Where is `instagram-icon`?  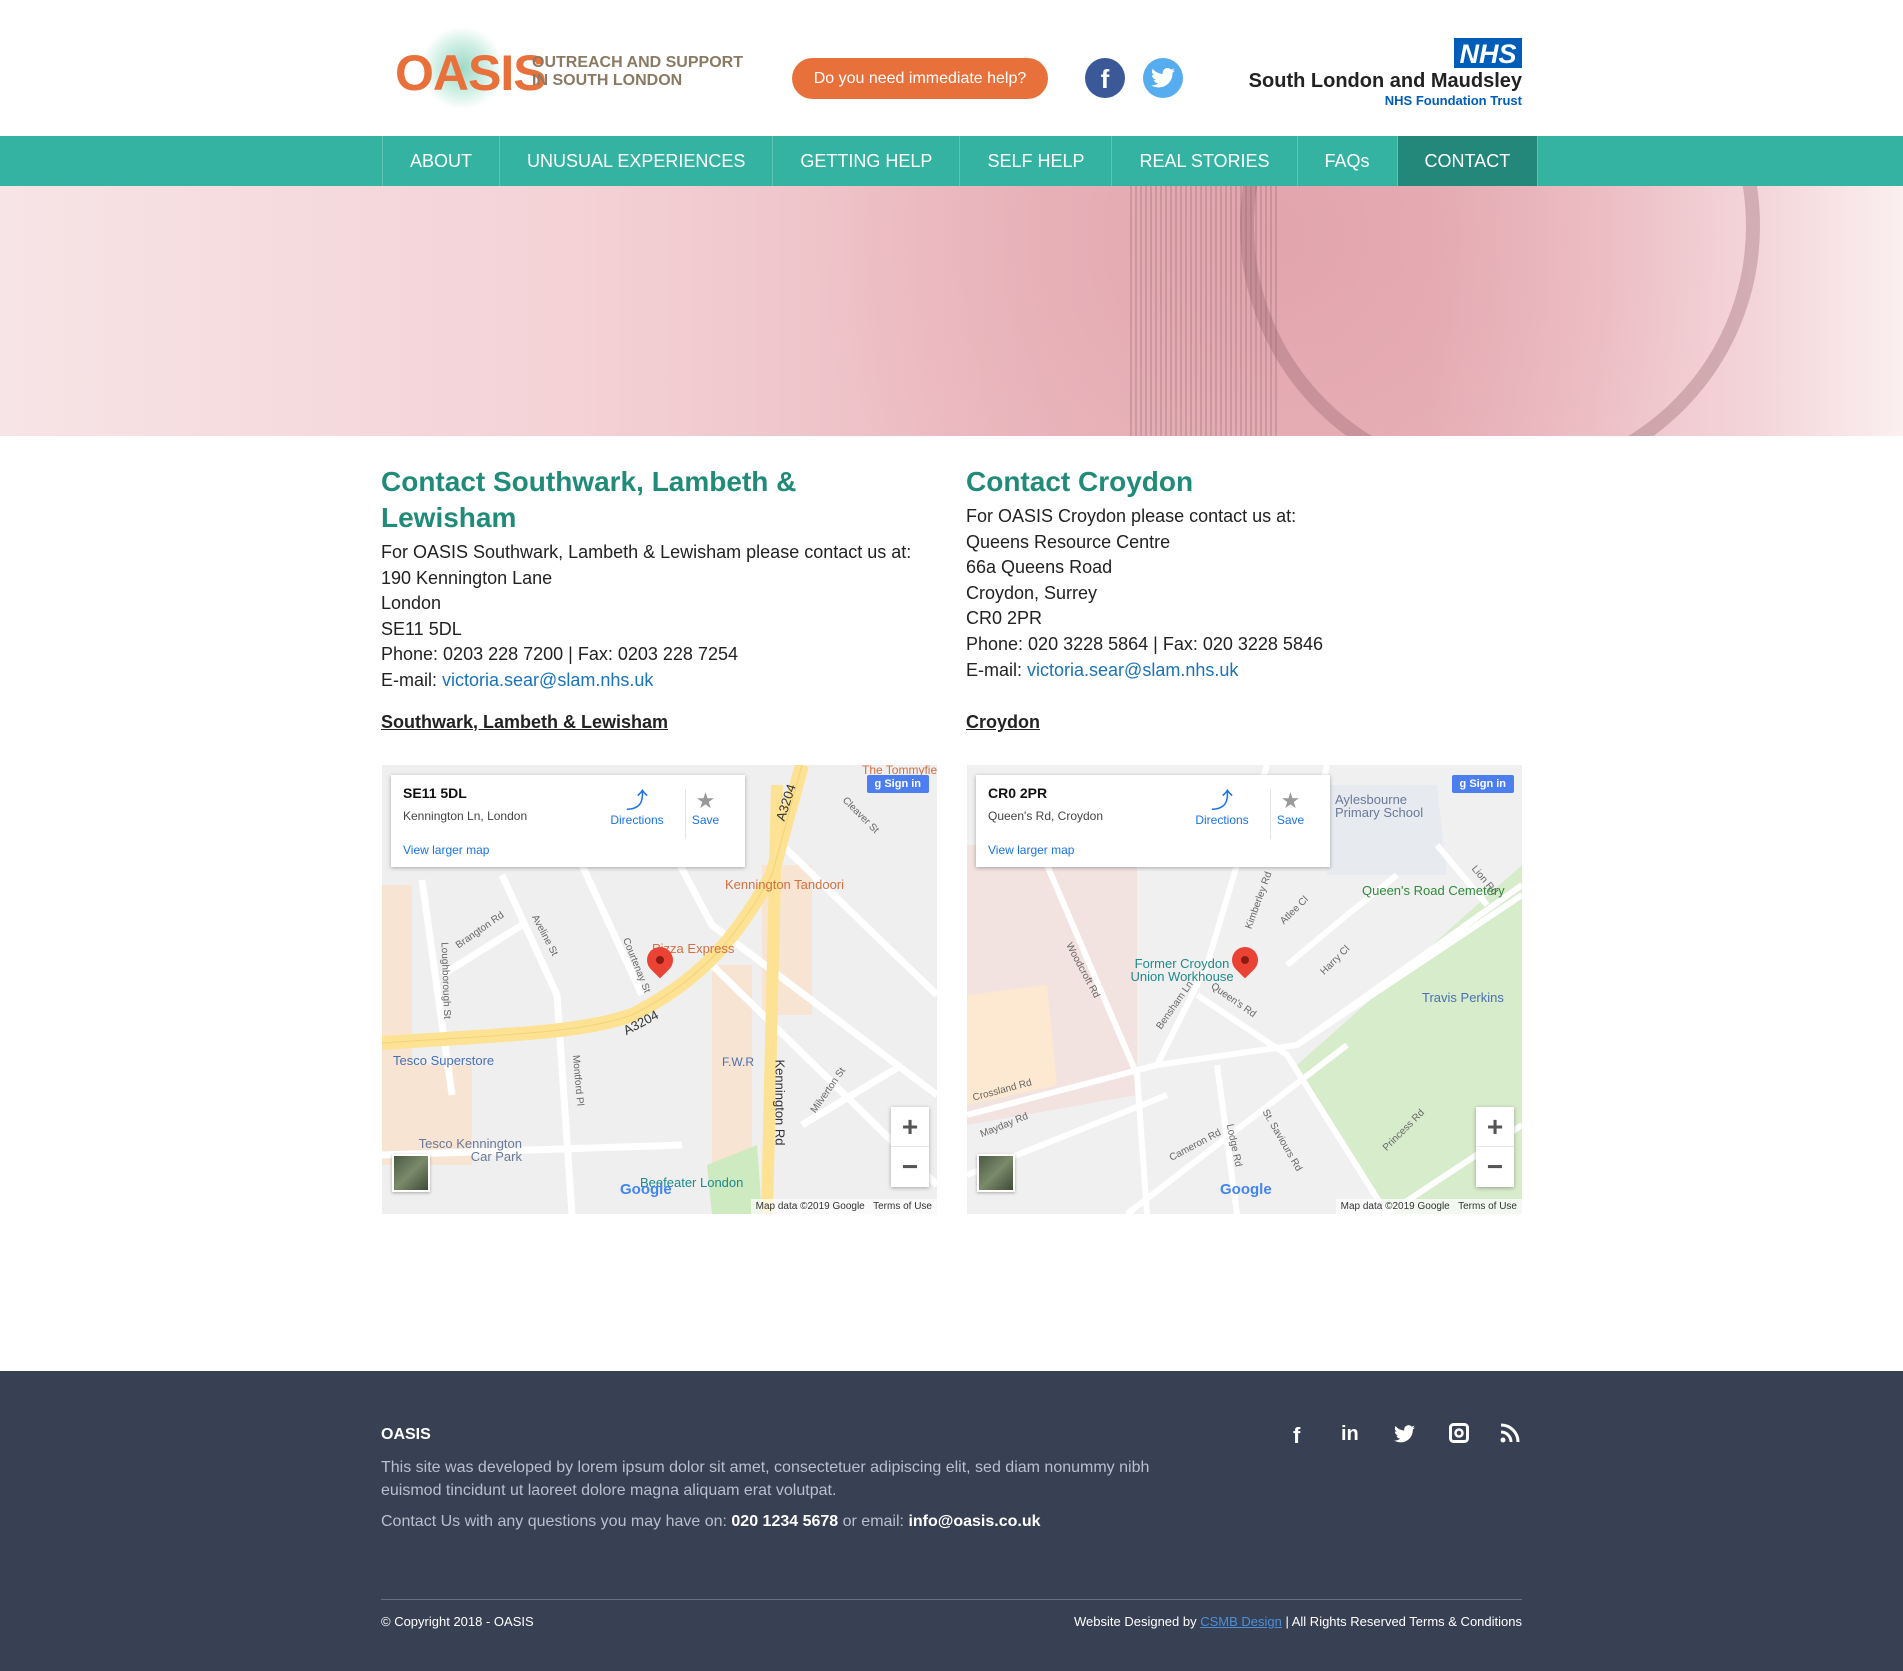 instagram-icon is located at coordinates (1459, 1436).